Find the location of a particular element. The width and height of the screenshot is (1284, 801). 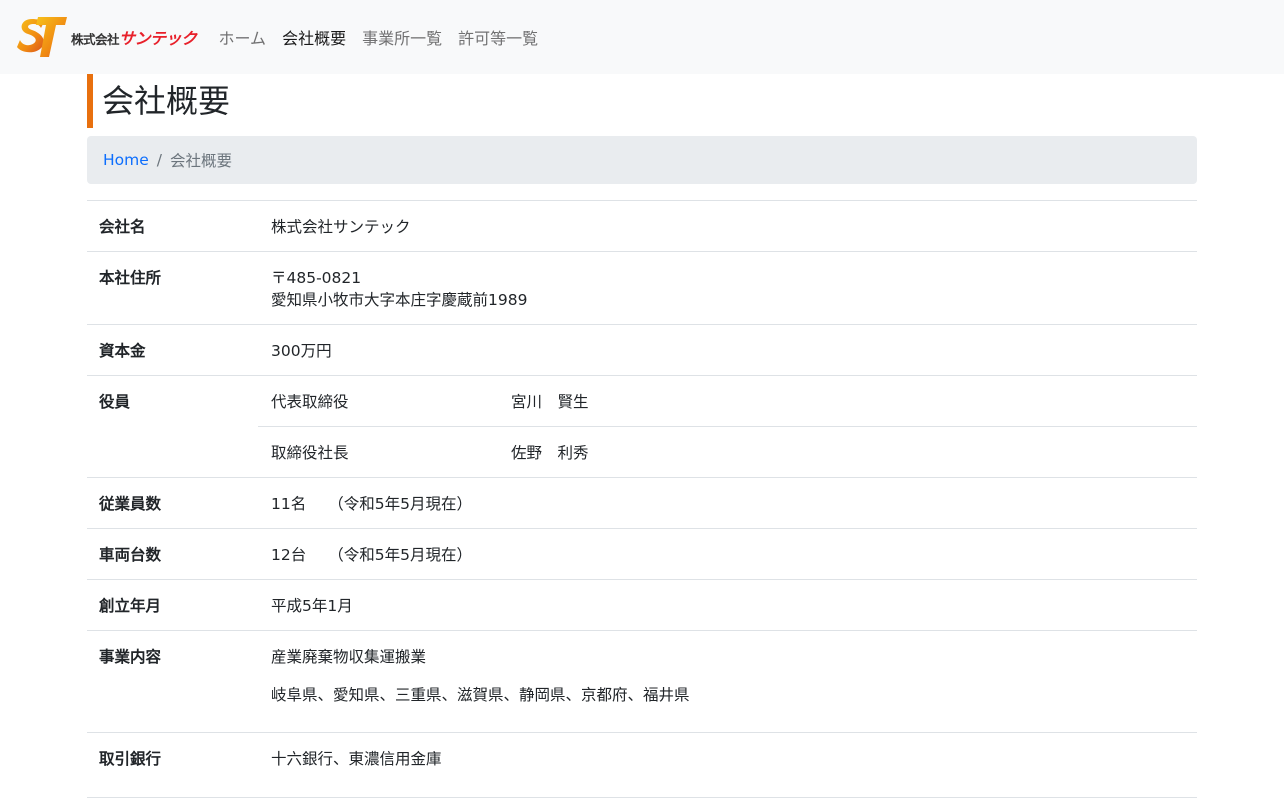

employees-cell: 11名 （令和5年5月現在） is located at coordinates (727, 503).